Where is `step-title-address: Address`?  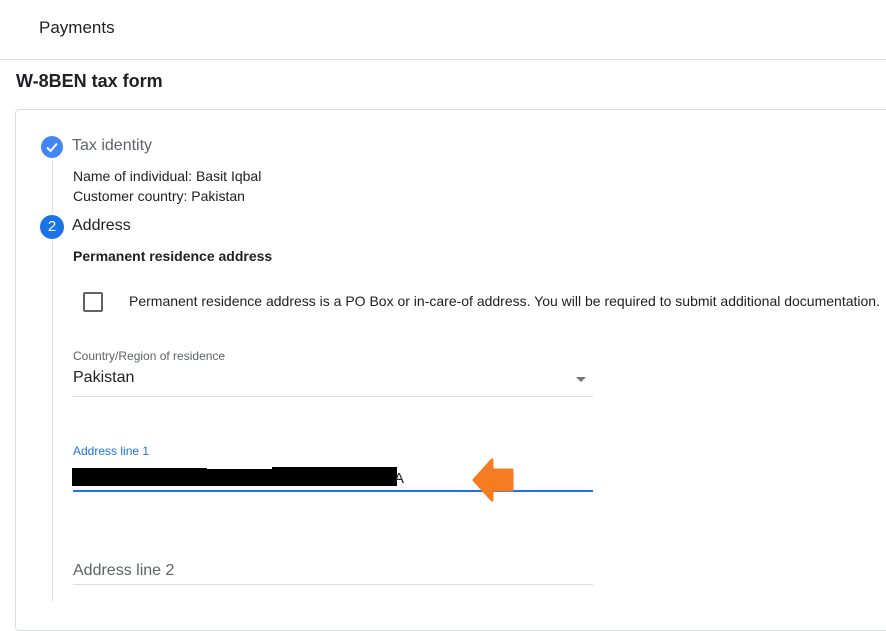 step-title-address: Address is located at coordinates (101, 225).